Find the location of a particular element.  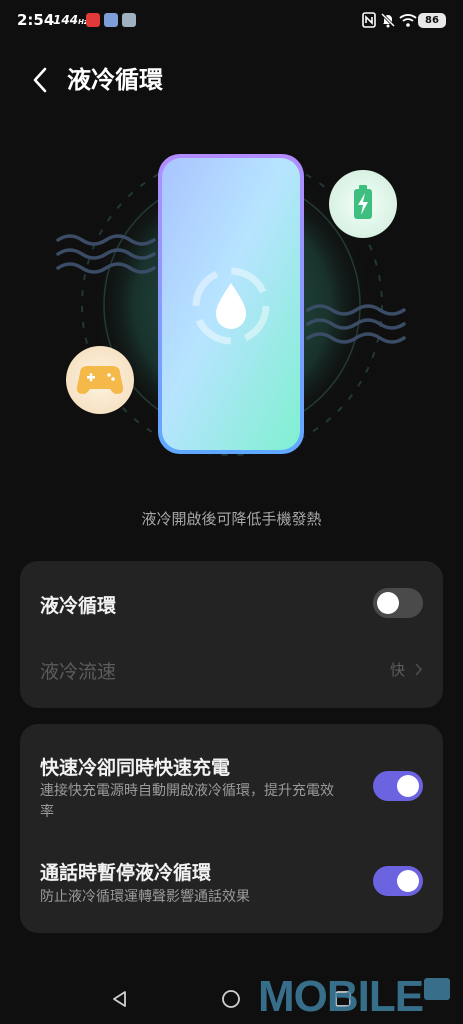

pause-on-call-label: 通話時暫停液冷循環 is located at coordinates (126, 873).